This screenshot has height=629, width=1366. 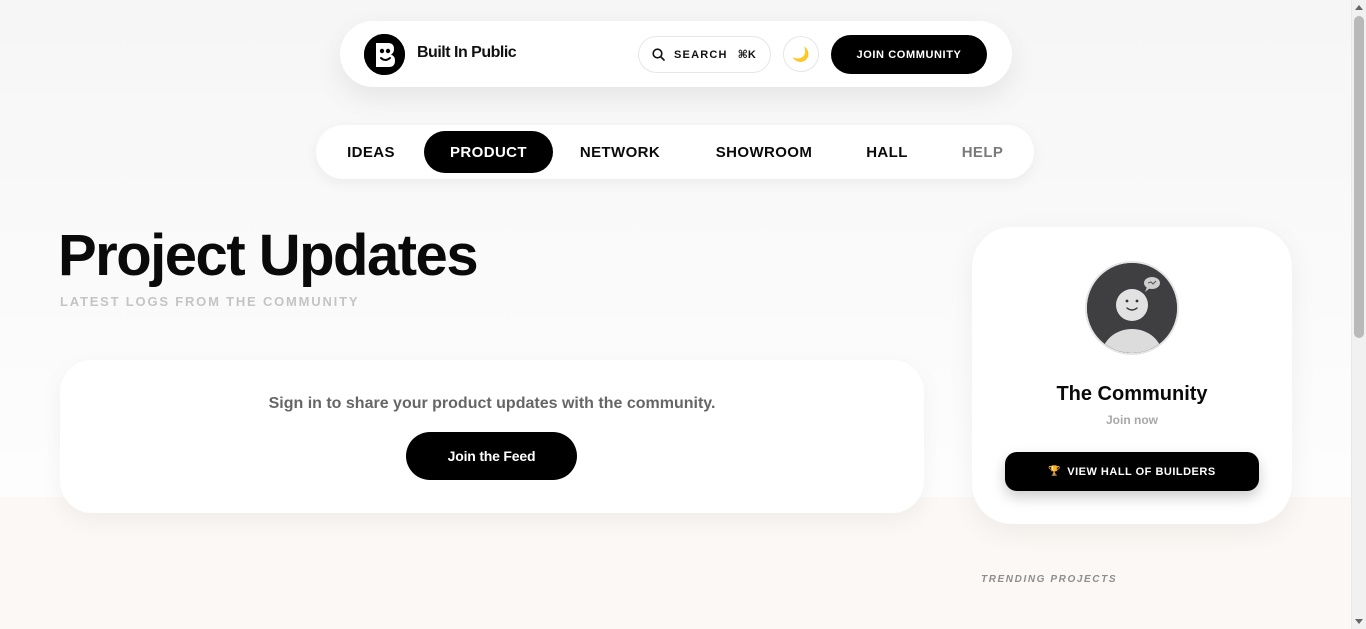 What do you see at coordinates (1359, 621) in the screenshot?
I see `scroll-down-arrow-icon` at bounding box center [1359, 621].